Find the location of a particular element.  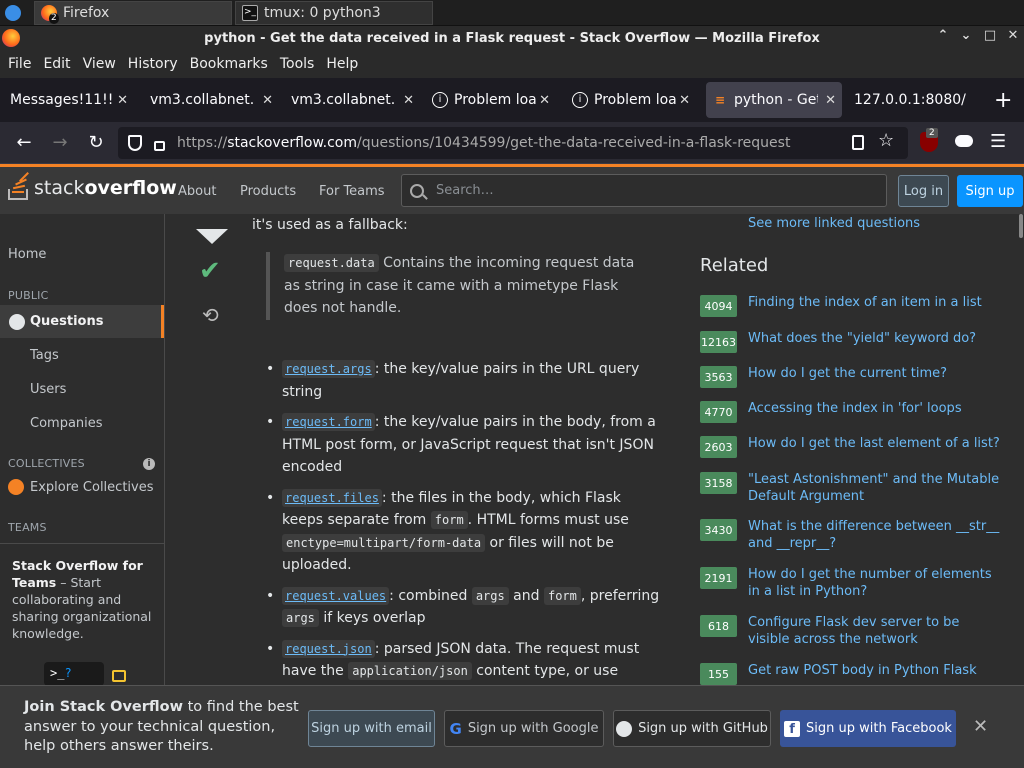

code-link: request.json is located at coordinates (328, 648).